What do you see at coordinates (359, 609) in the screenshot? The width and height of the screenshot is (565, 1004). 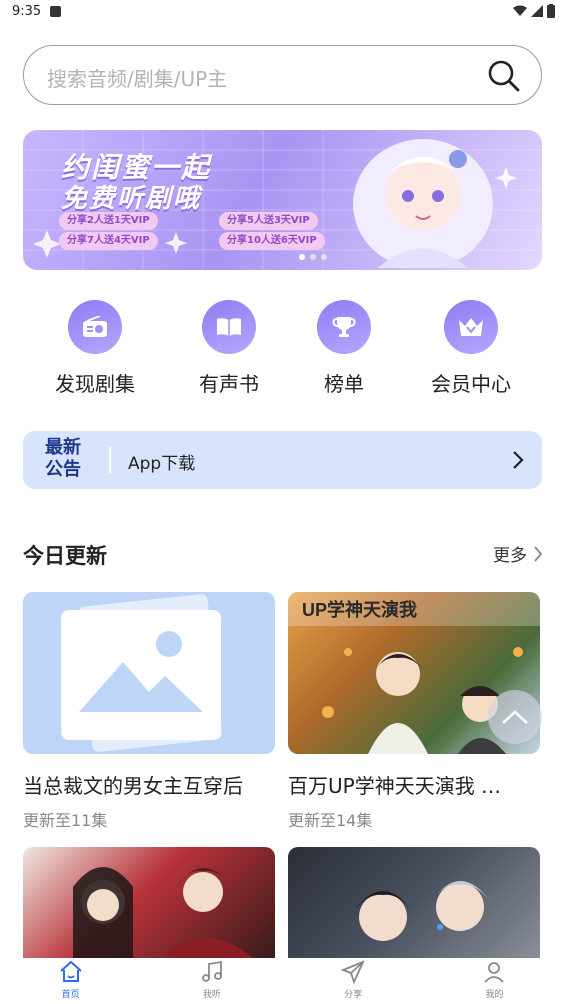 I see `svg-text: UP学神天演我` at bounding box center [359, 609].